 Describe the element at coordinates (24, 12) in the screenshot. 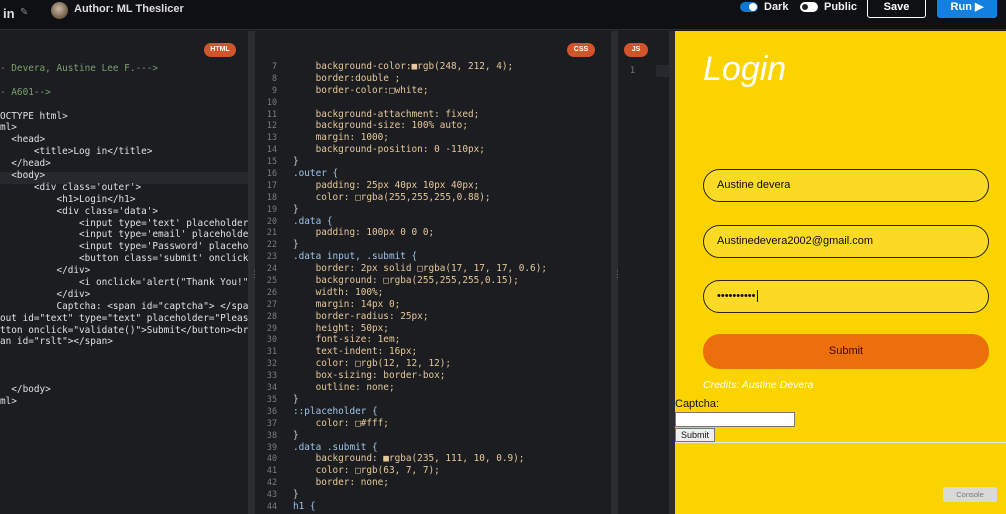

I see `edit-title-pencil-icon: ✎` at that location.